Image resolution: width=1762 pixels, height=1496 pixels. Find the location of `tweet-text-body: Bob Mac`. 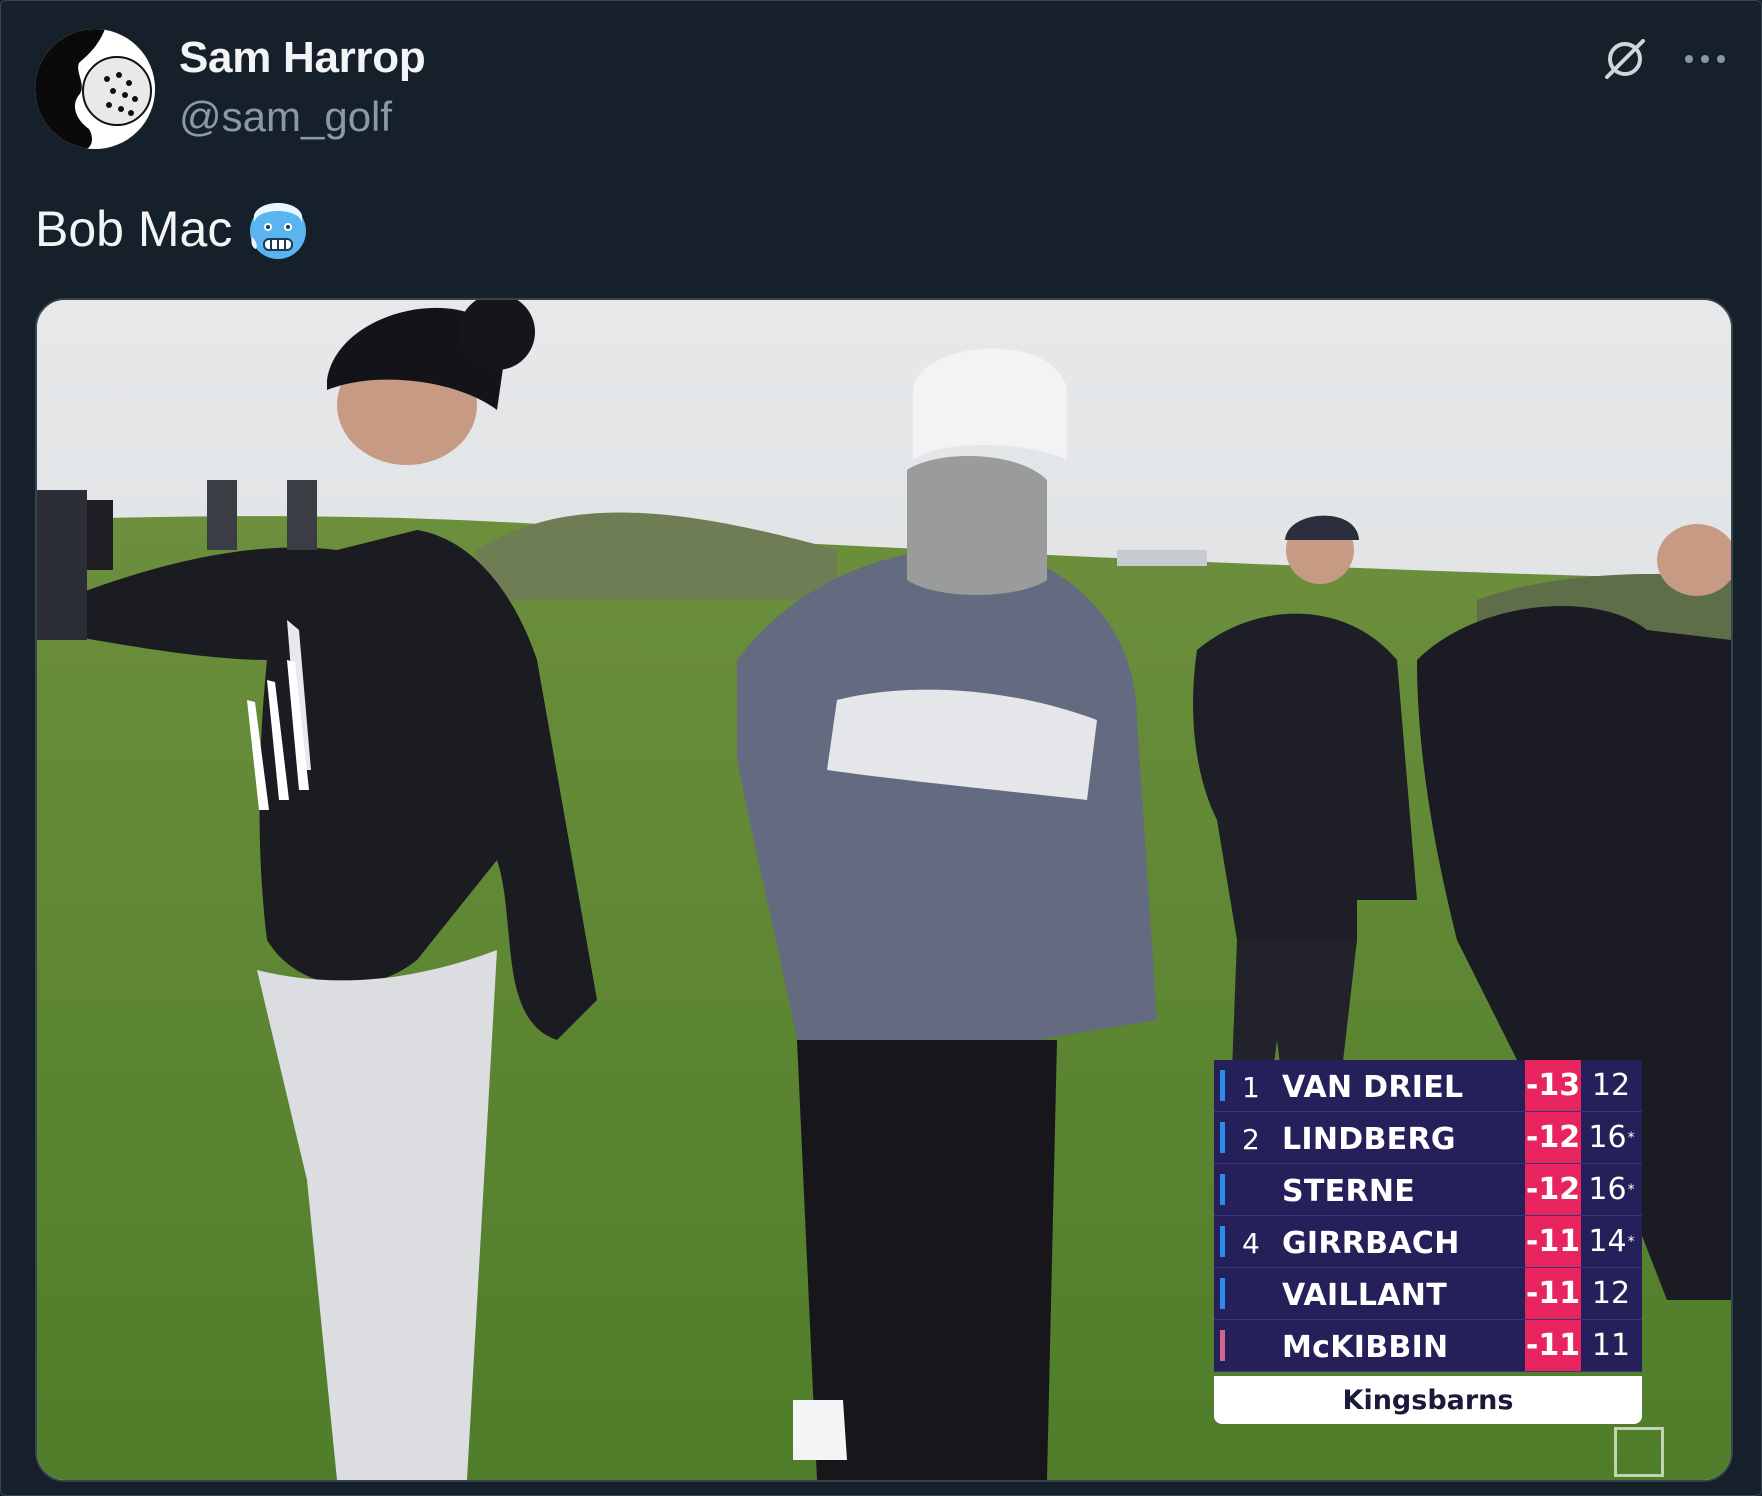

tweet-text-body: Bob Mac is located at coordinates (134, 229).